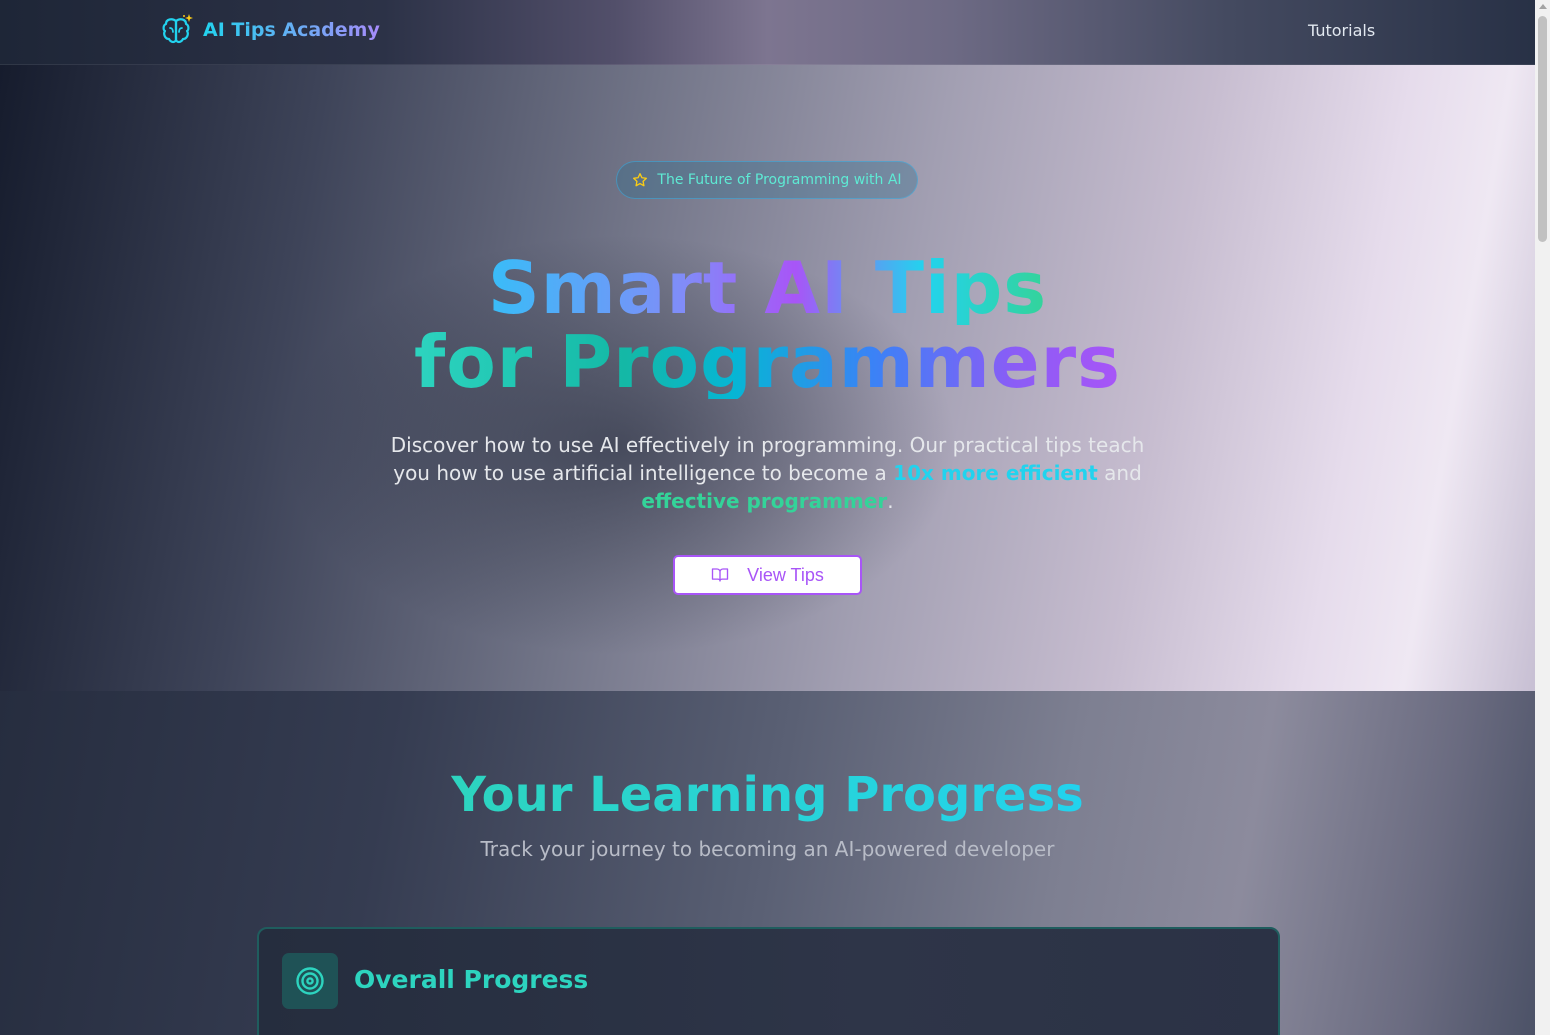 Image resolution: width=1550 pixels, height=1035 pixels. I want to click on hero-desc-text-3: ., so click(890, 501).